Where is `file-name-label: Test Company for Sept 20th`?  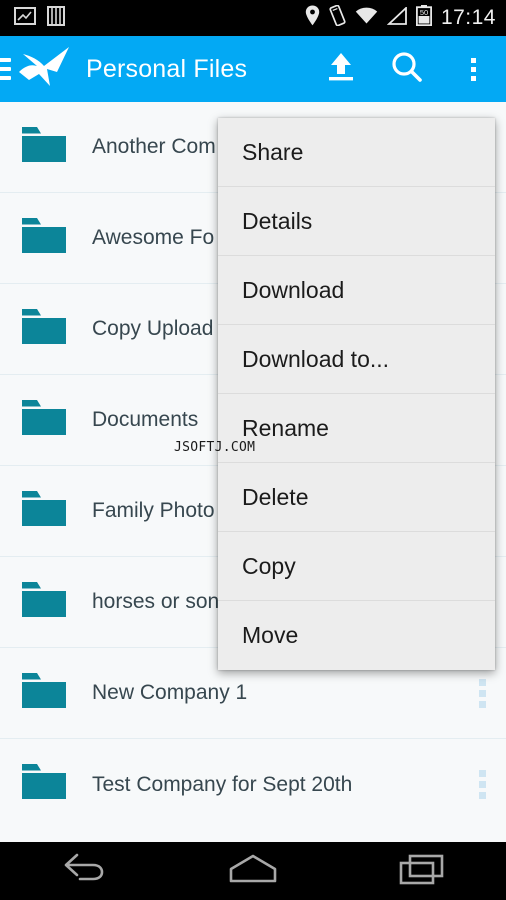
file-name-label: Test Company for Sept 20th is located at coordinates (222, 784).